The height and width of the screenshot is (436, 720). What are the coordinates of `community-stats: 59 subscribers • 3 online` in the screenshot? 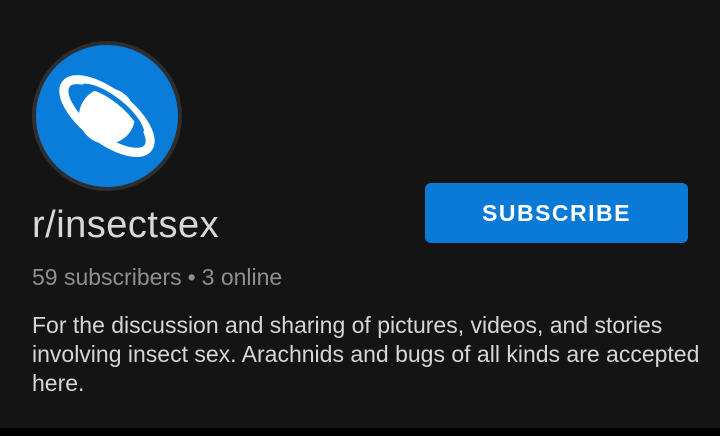 It's located at (157, 277).